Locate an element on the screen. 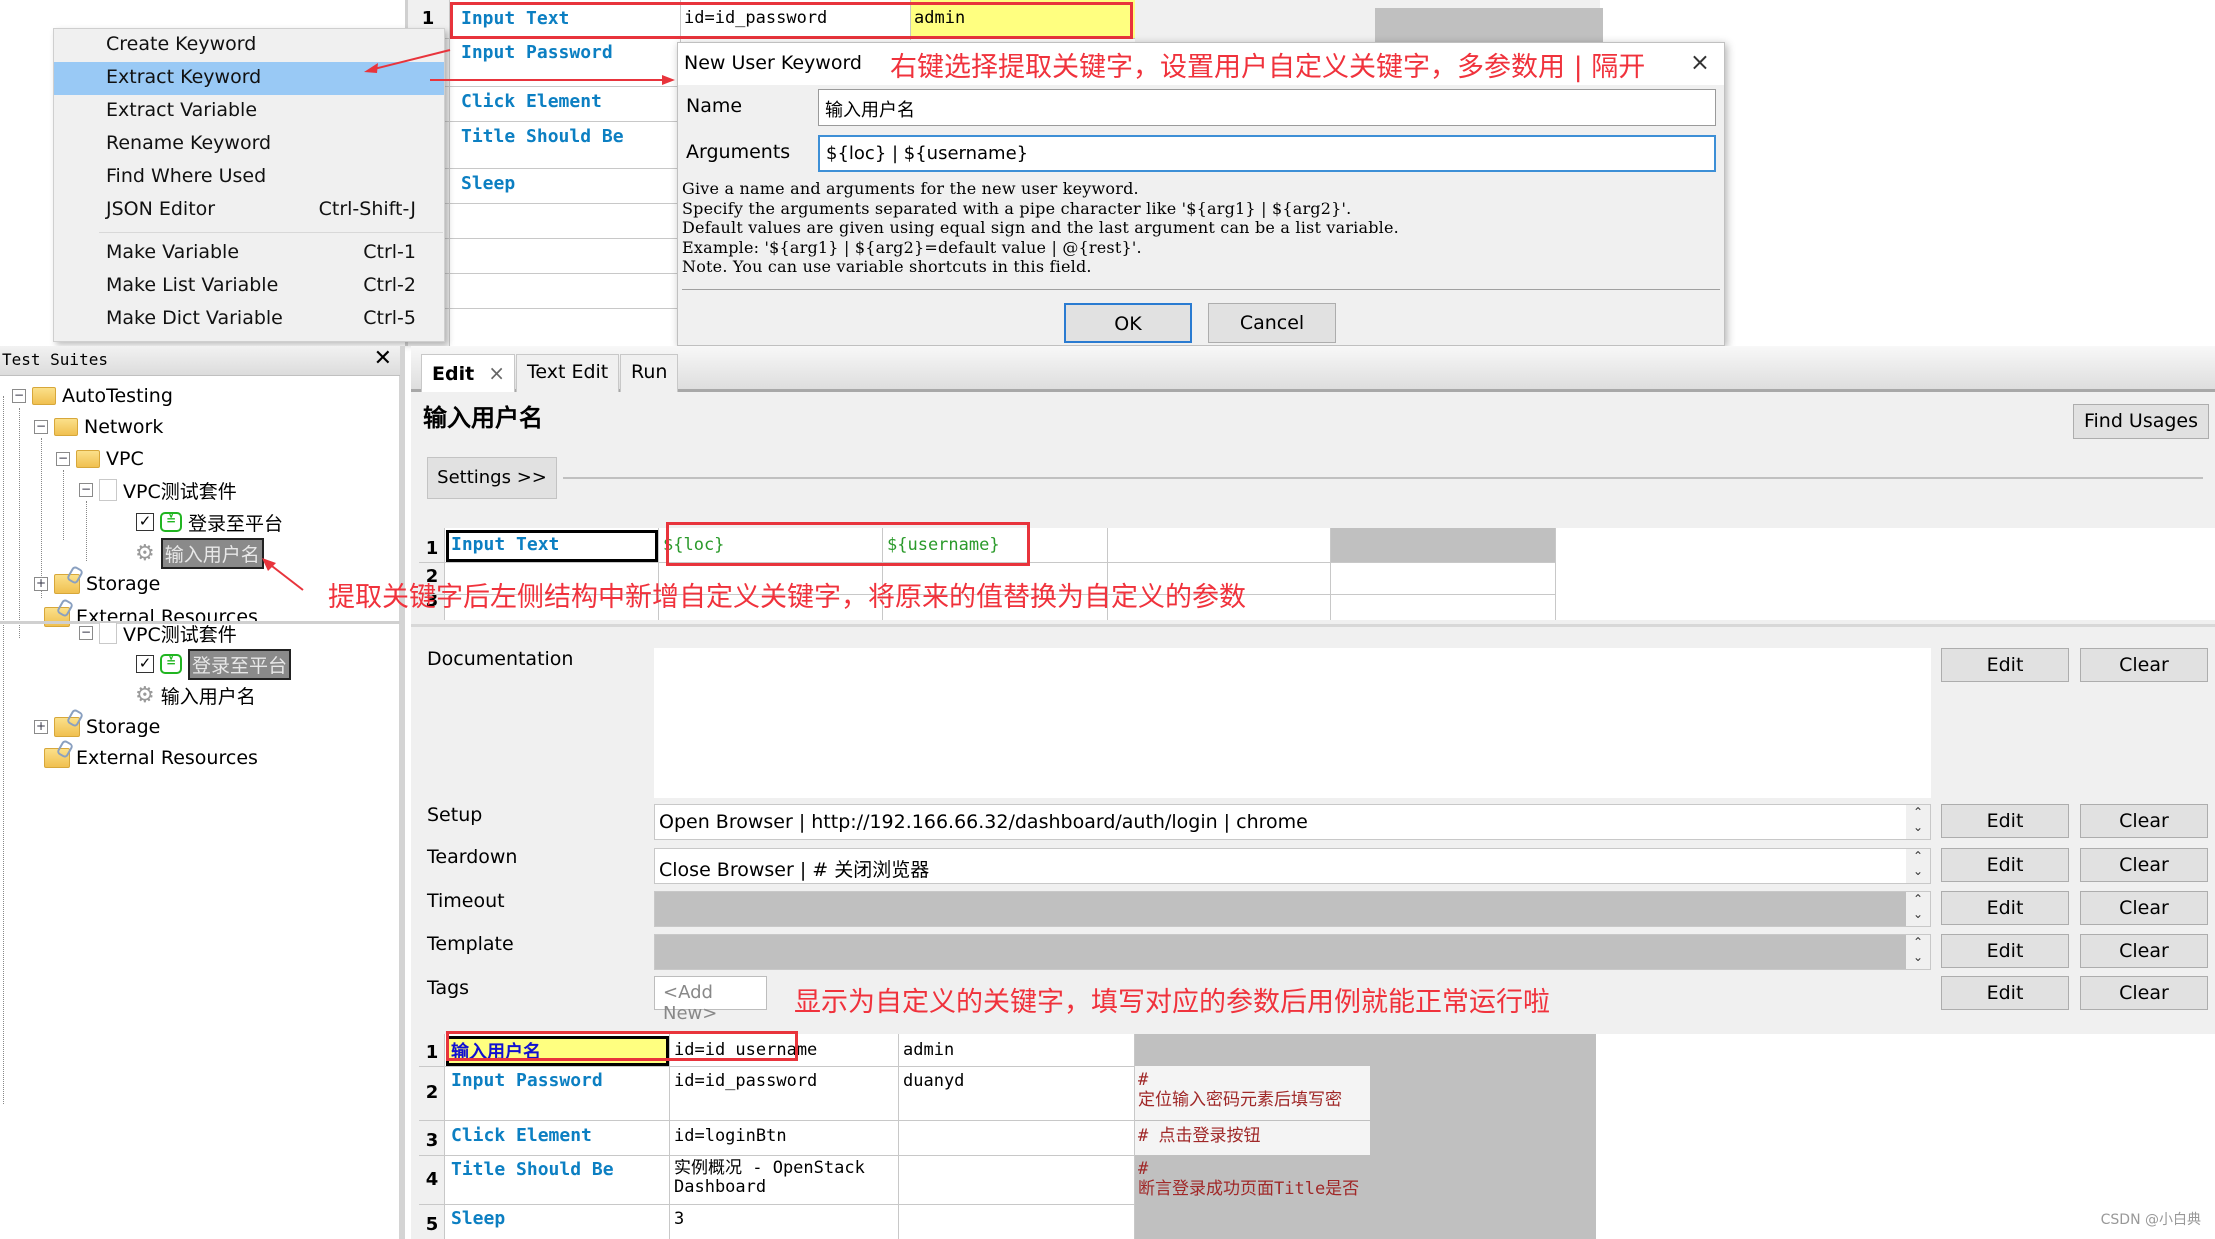 The image size is (2215, 1239). robot-testcase-icon: ≚ is located at coordinates (171, 664).